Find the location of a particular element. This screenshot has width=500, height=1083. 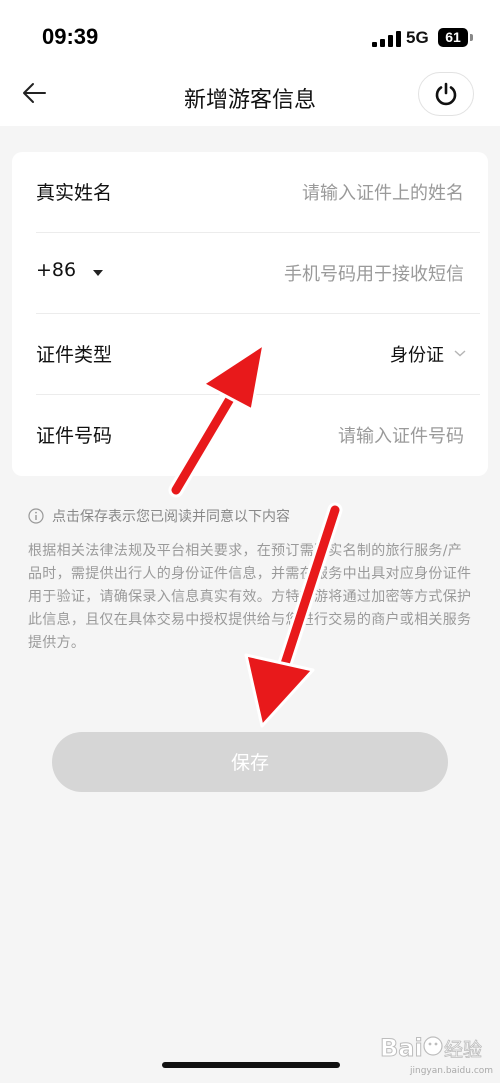

power-icon is located at coordinates (446, 94).